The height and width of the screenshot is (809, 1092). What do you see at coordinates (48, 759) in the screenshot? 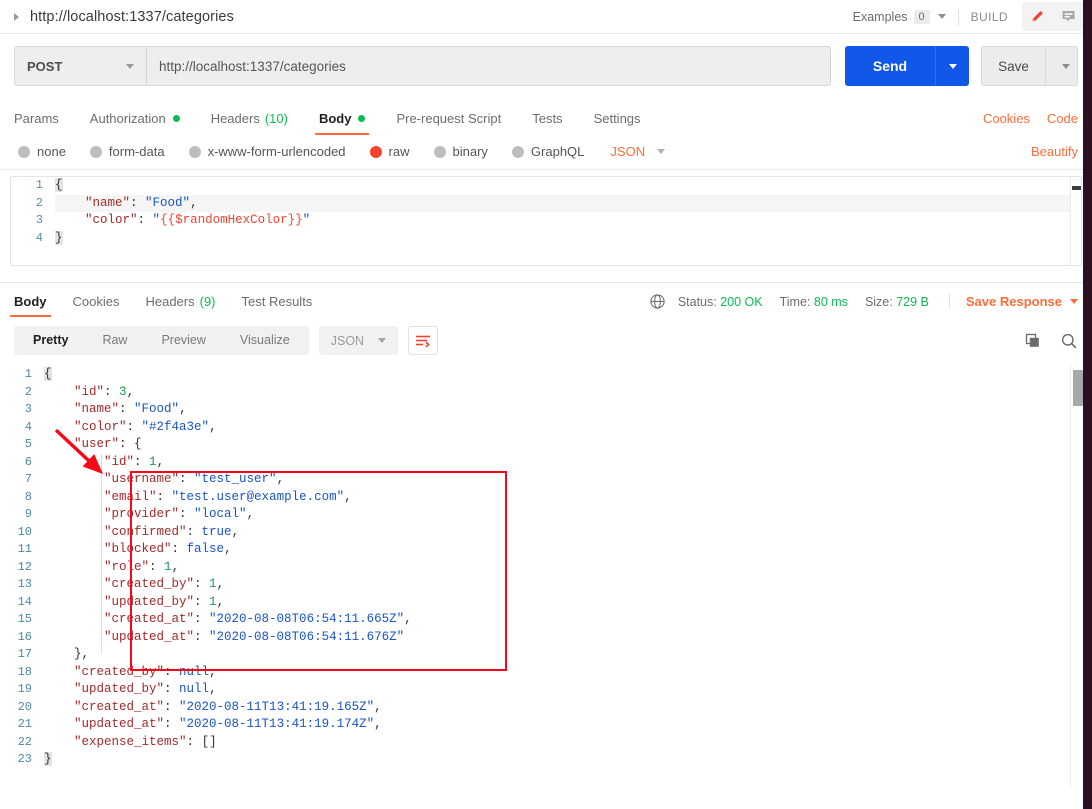
I see `code-text: }` at bounding box center [48, 759].